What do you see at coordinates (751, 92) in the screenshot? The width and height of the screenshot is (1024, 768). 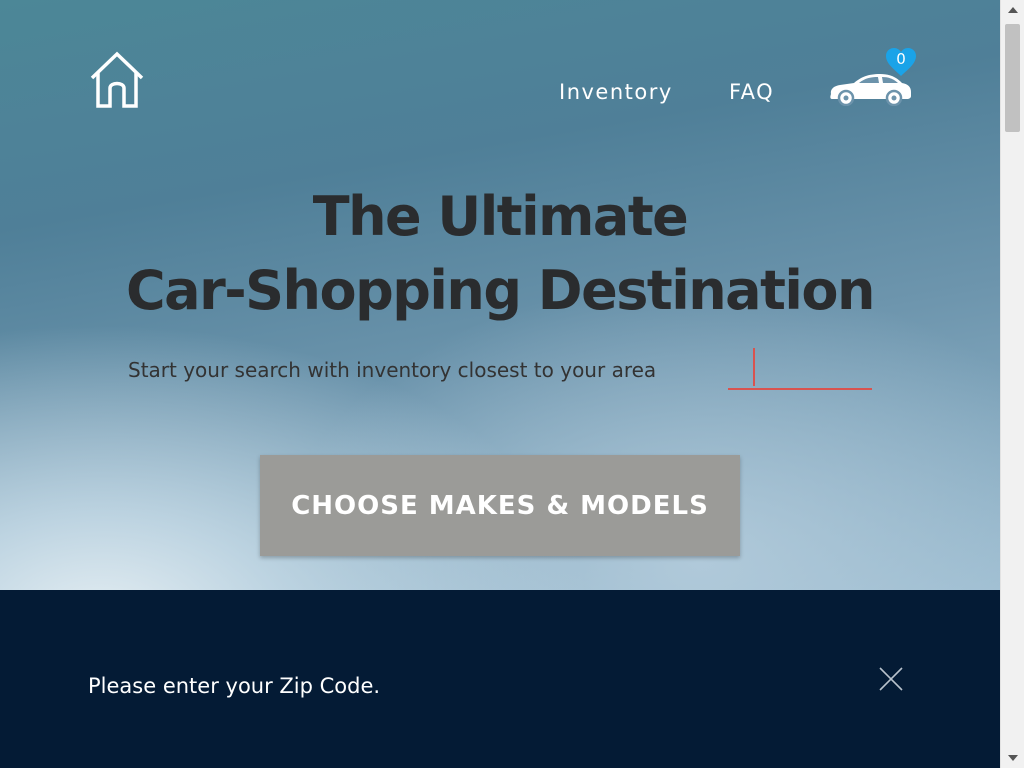 I see `nav-faq-link: FAQ` at bounding box center [751, 92].